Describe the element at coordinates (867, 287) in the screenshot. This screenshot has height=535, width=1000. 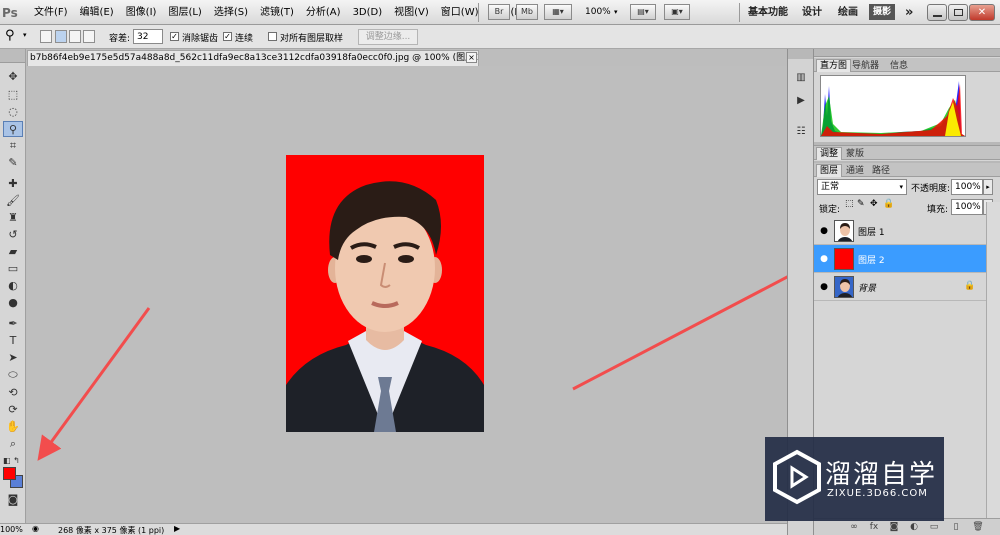
I see `layer-name: 背景` at that location.